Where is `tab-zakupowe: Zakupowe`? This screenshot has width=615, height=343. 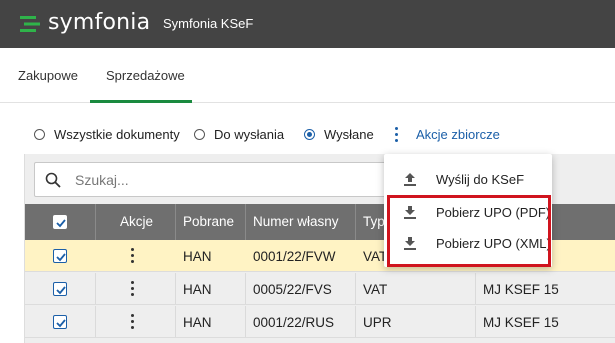 tab-zakupowe: Zakupowe is located at coordinates (48, 75).